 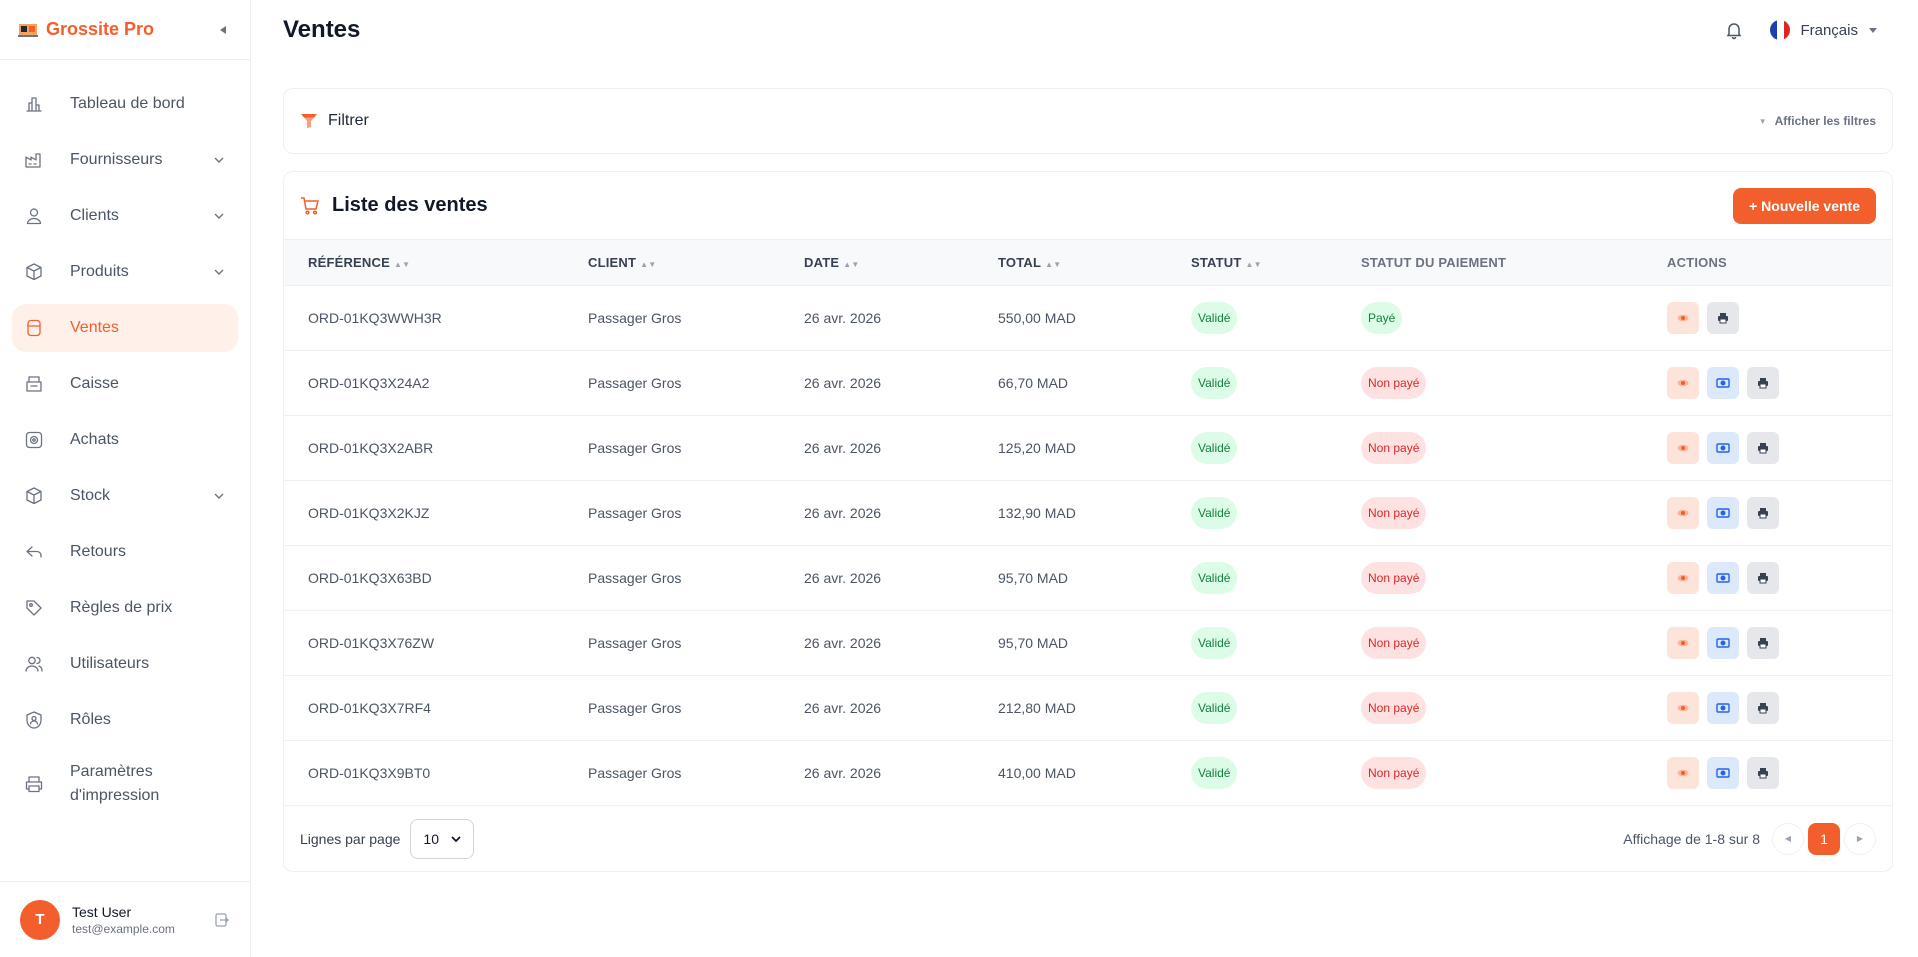 I want to click on column-header-client: CLIENT ▲▼, so click(x=696, y=262).